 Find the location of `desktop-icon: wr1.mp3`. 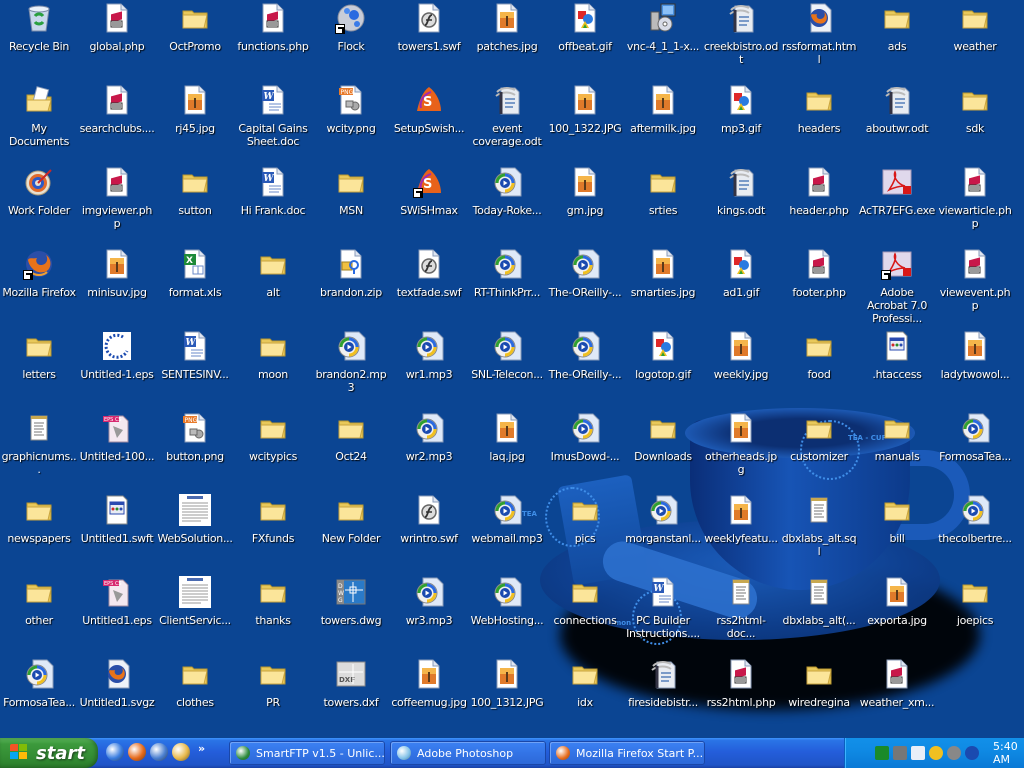

desktop-icon: wr1.mp3 is located at coordinates (429, 367).